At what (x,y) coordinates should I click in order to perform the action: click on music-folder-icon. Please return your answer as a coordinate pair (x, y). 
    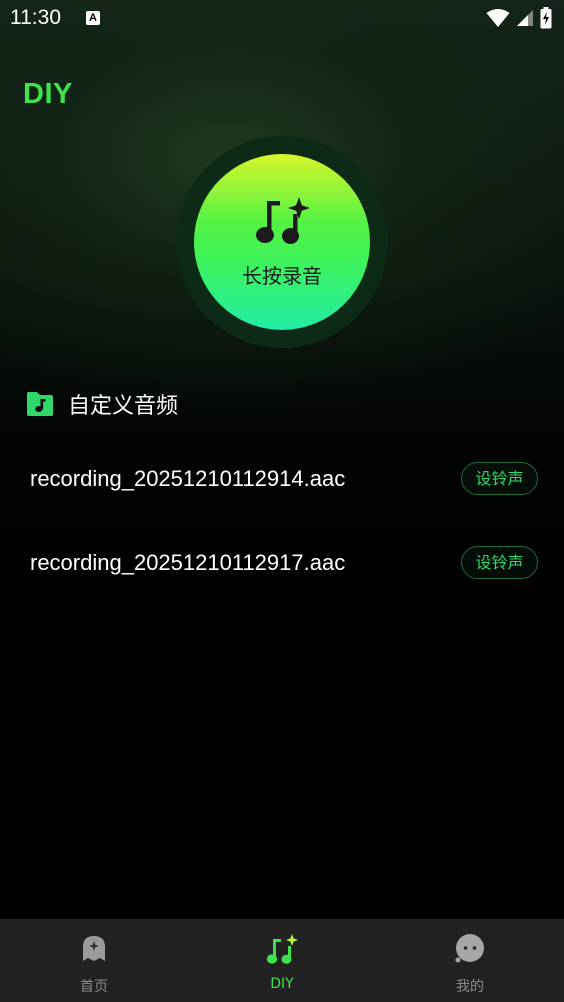
    Looking at the image, I should click on (40, 404).